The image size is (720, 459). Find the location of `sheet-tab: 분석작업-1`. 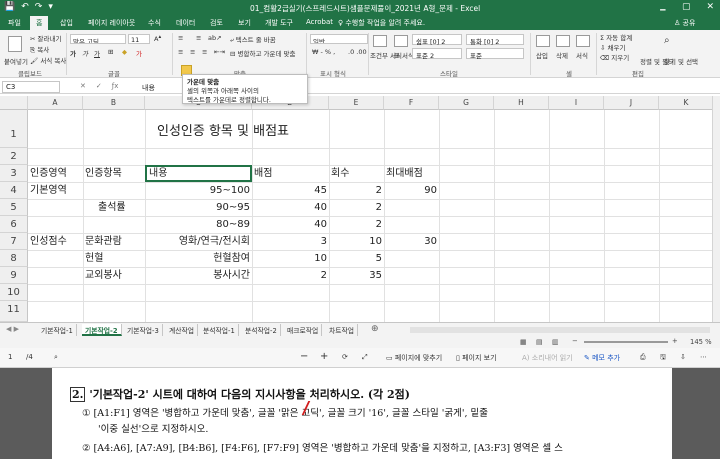

sheet-tab: 분석작업-1 is located at coordinates (219, 330).